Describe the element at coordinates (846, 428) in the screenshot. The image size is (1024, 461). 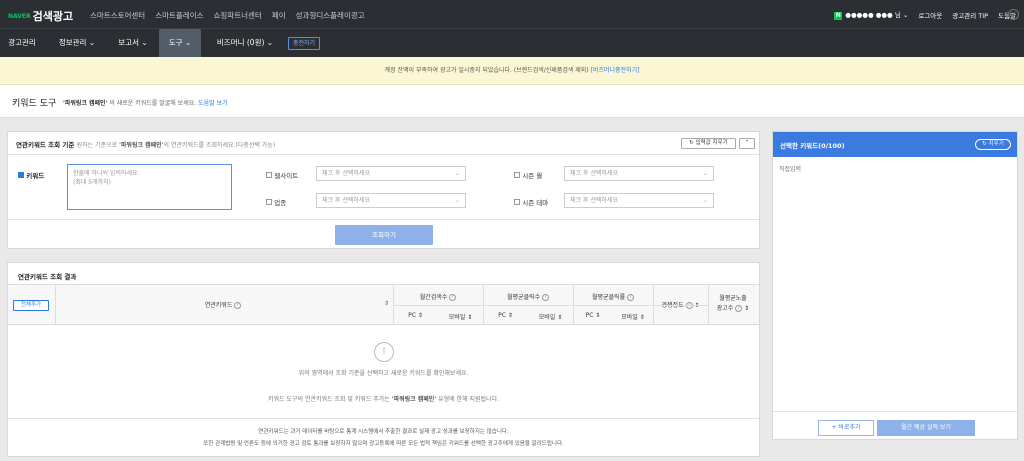
I see `add-now-button: + 바로추가` at that location.